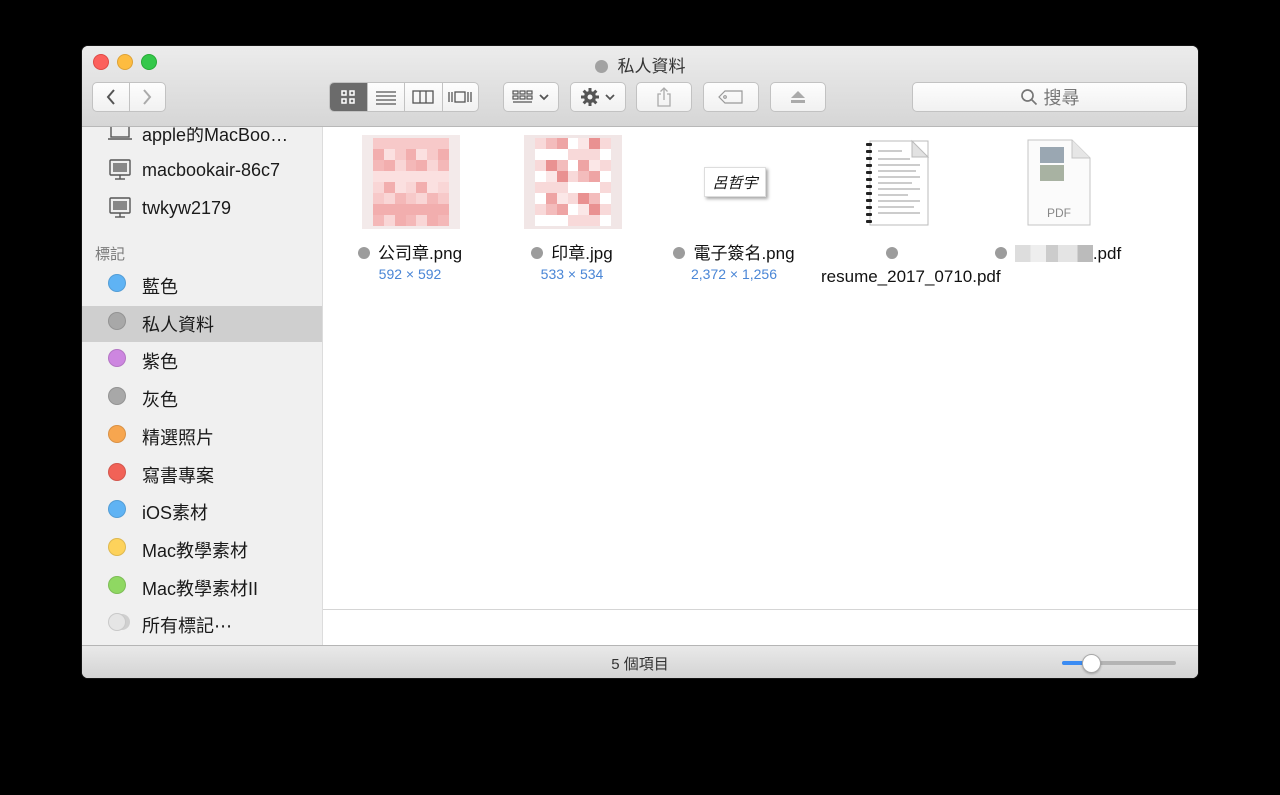 The height and width of the screenshot is (795, 1280). What do you see at coordinates (202, 286) in the screenshot?
I see `sidebar-tag-item: 藍色` at bounding box center [202, 286].